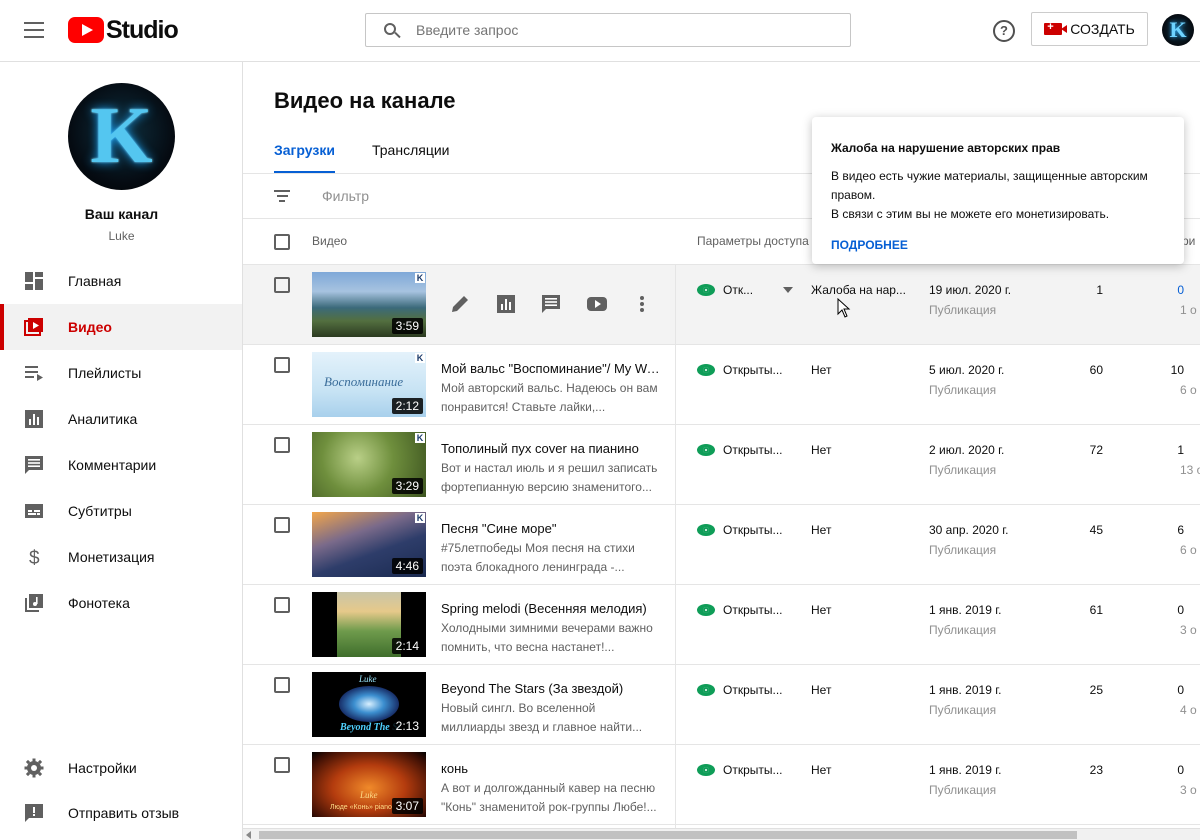 The width and height of the screenshot is (1200, 840). What do you see at coordinates (1178, 30) in the screenshot?
I see `account-avatar: K` at bounding box center [1178, 30].